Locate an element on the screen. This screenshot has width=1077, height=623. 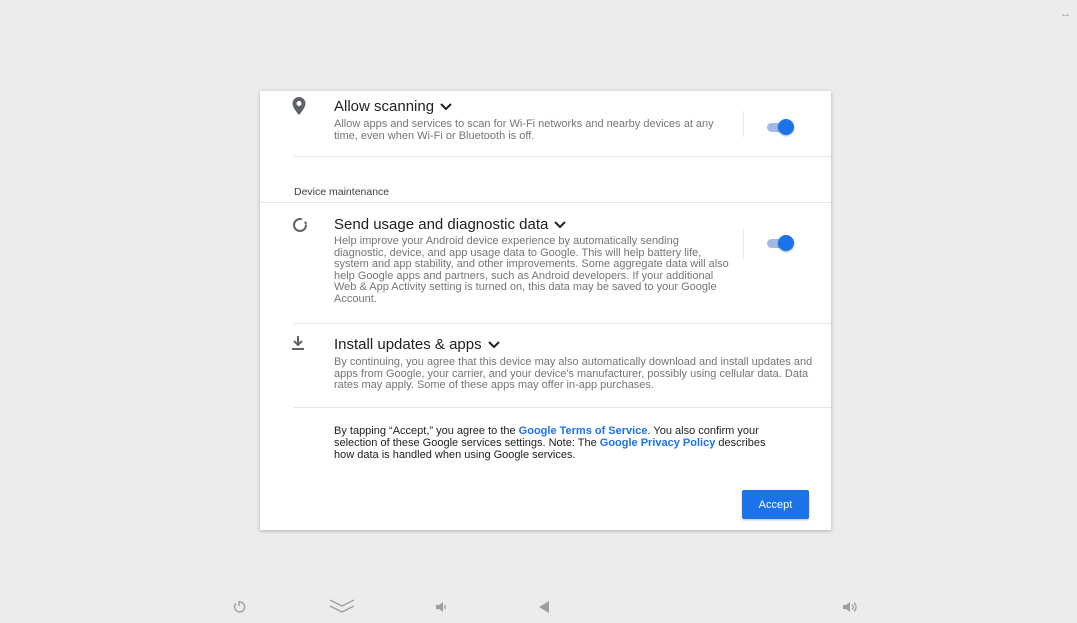
keyboard-hide-icon is located at coordinates (342, 607).